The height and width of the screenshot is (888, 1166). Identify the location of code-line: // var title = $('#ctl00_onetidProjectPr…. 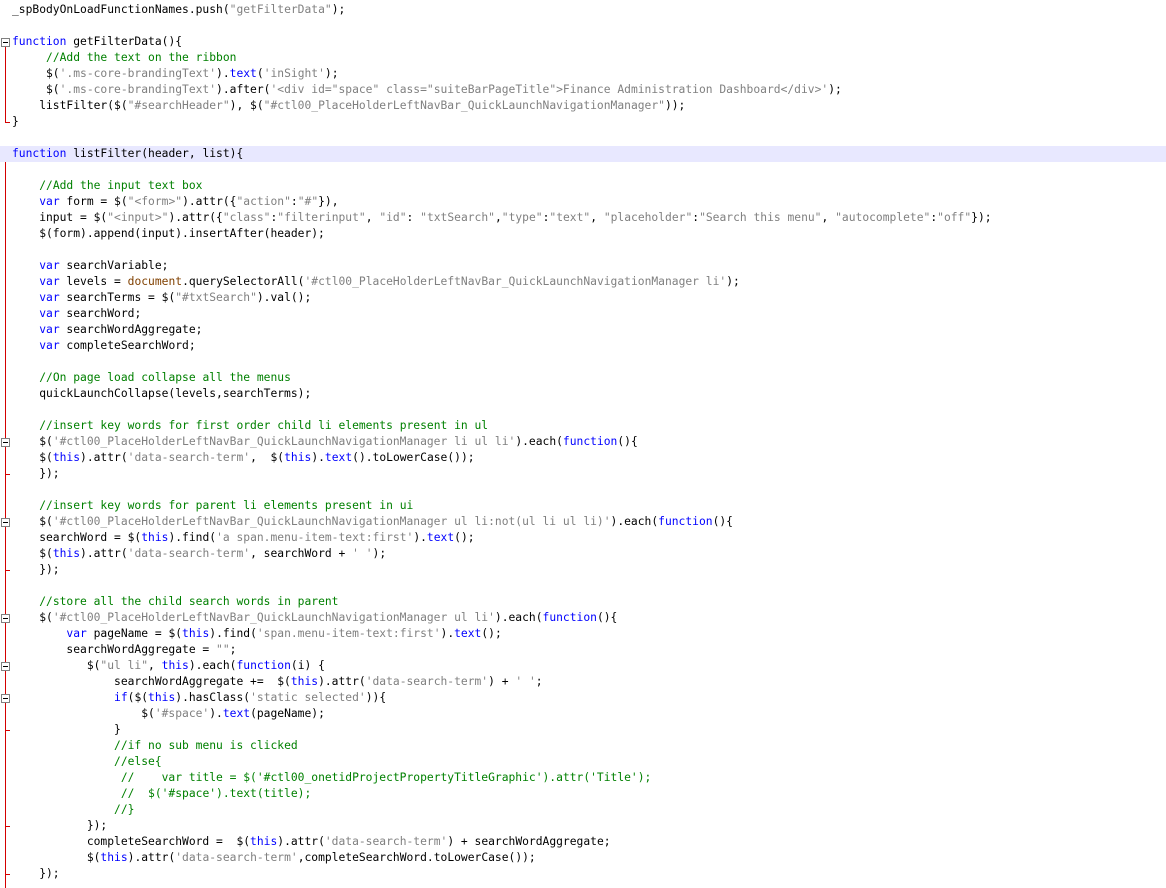
(583, 778).